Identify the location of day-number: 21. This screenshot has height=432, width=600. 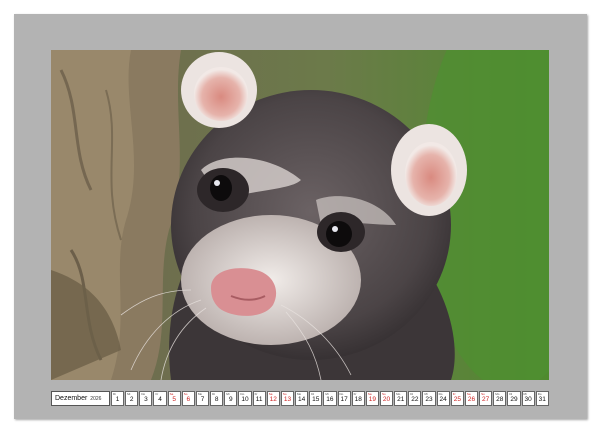
(401, 399).